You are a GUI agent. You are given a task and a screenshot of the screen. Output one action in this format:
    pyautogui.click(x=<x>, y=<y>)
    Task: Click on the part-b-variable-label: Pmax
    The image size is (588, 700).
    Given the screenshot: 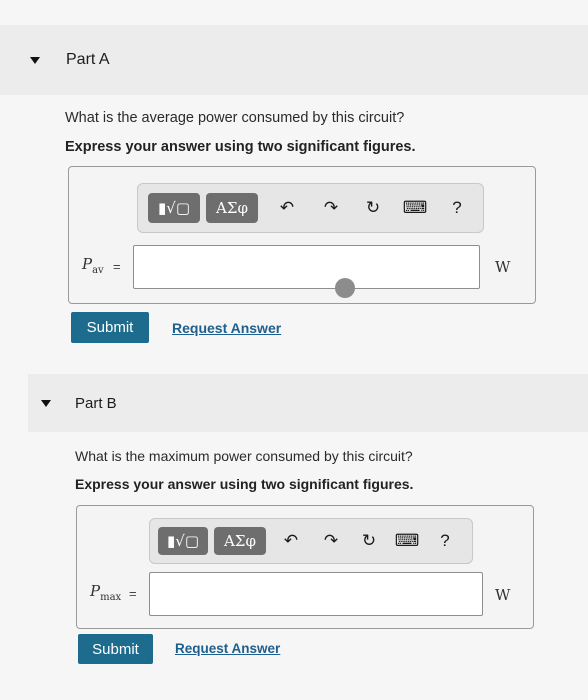 What is the action you would take?
    pyautogui.click(x=105, y=592)
    